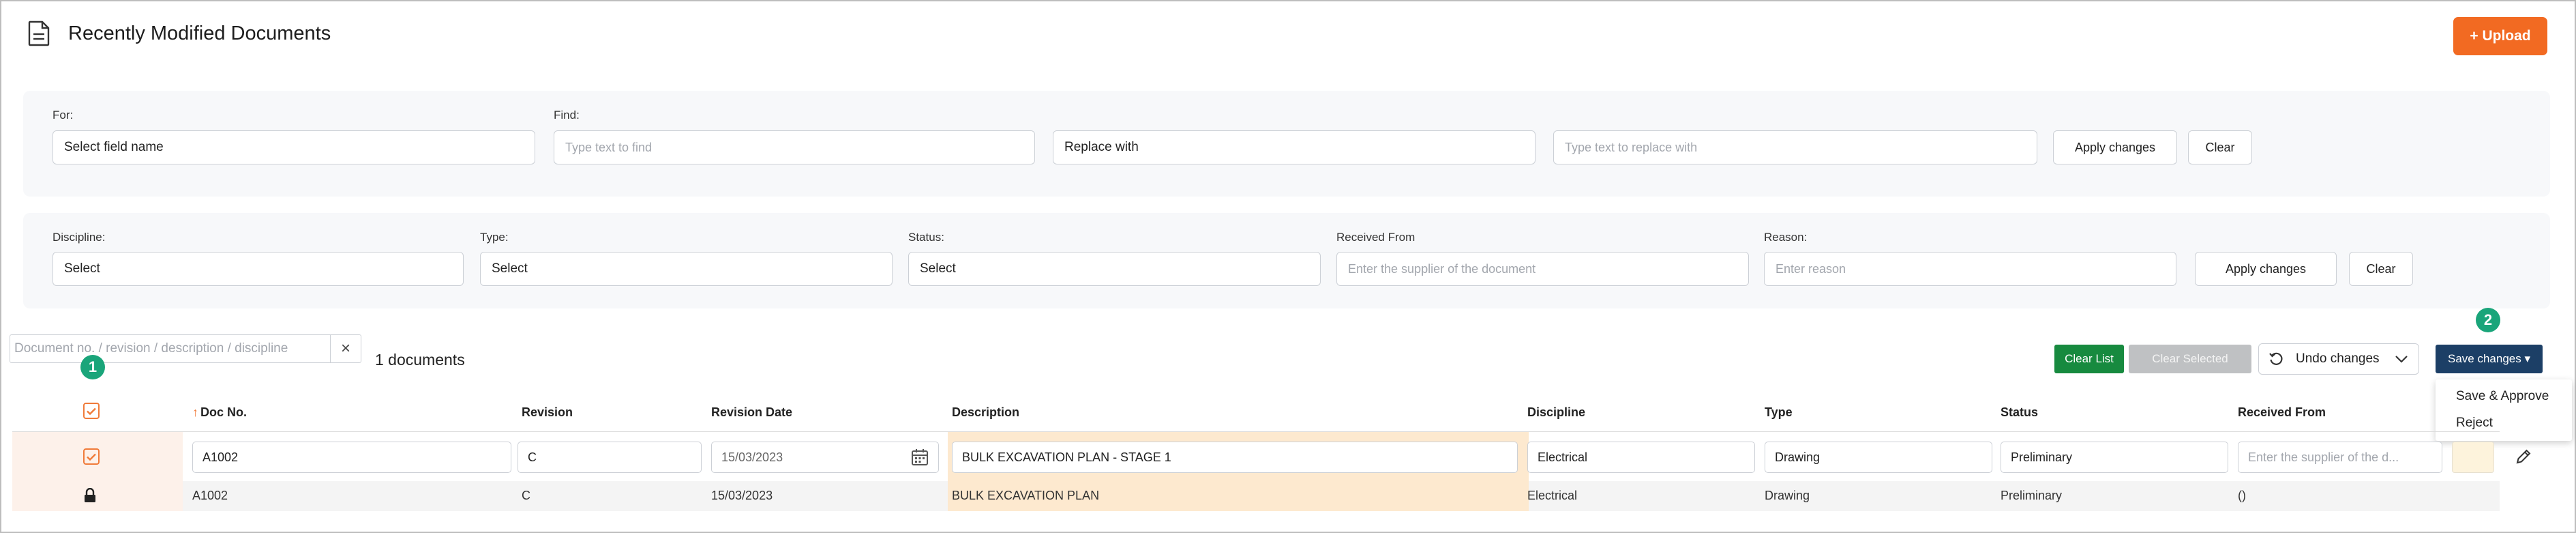 This screenshot has height=533, width=2576. Describe the element at coordinates (2032, 495) in the screenshot. I see `orig-status: Preliminary` at that location.